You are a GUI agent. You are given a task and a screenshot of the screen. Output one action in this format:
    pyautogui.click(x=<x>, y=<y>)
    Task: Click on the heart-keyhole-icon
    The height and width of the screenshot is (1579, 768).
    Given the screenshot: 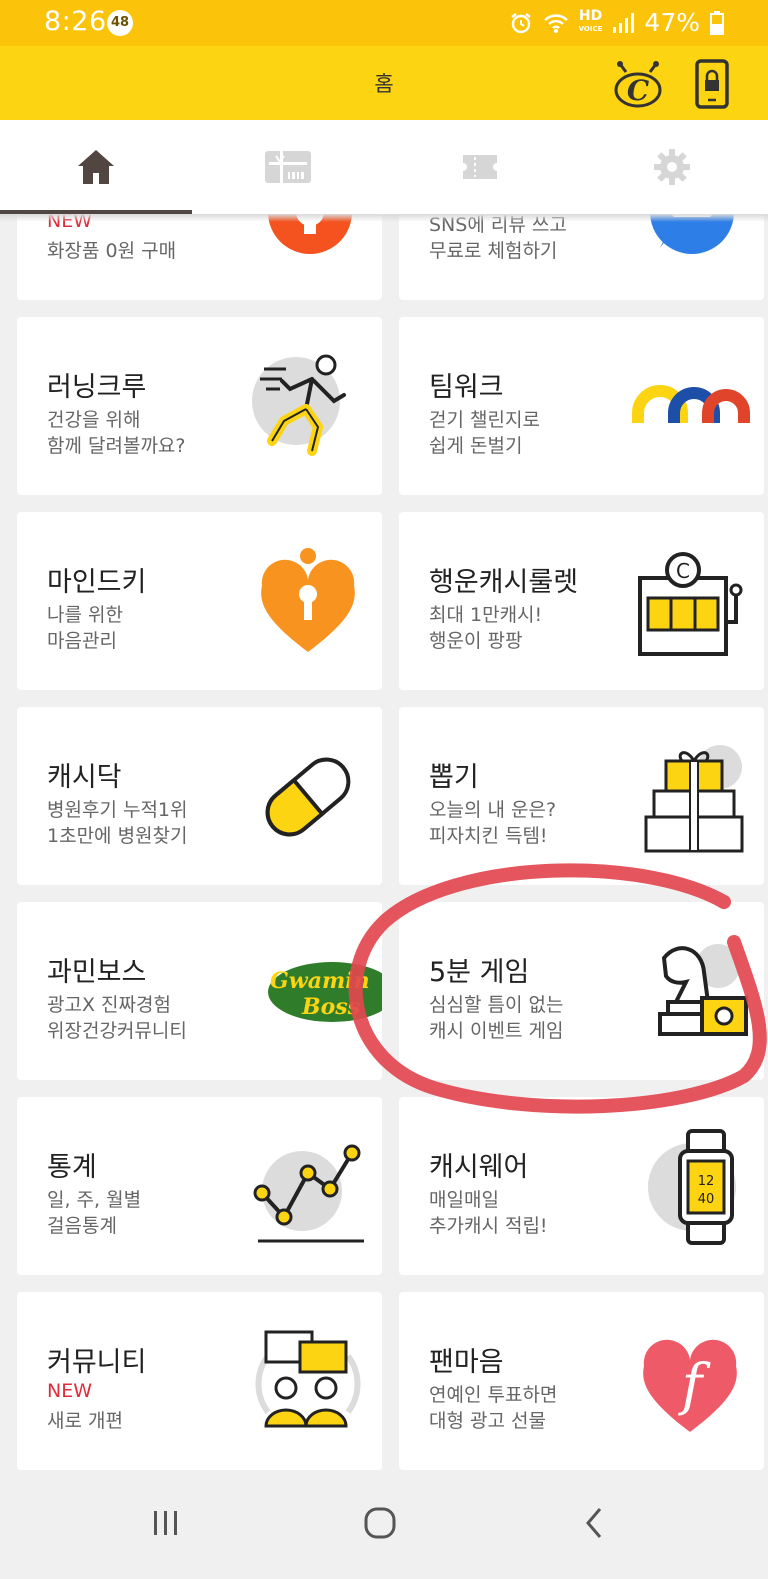 What is the action you would take?
    pyautogui.click(x=308, y=600)
    